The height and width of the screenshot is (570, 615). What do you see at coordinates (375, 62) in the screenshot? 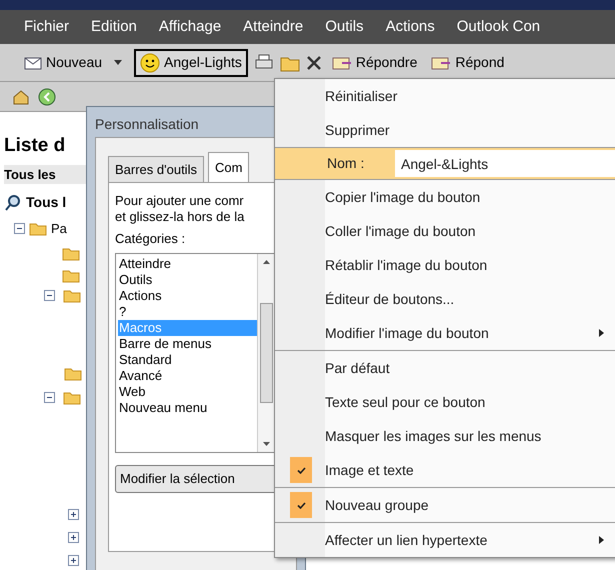
I see `reply-button: Répondre` at bounding box center [375, 62].